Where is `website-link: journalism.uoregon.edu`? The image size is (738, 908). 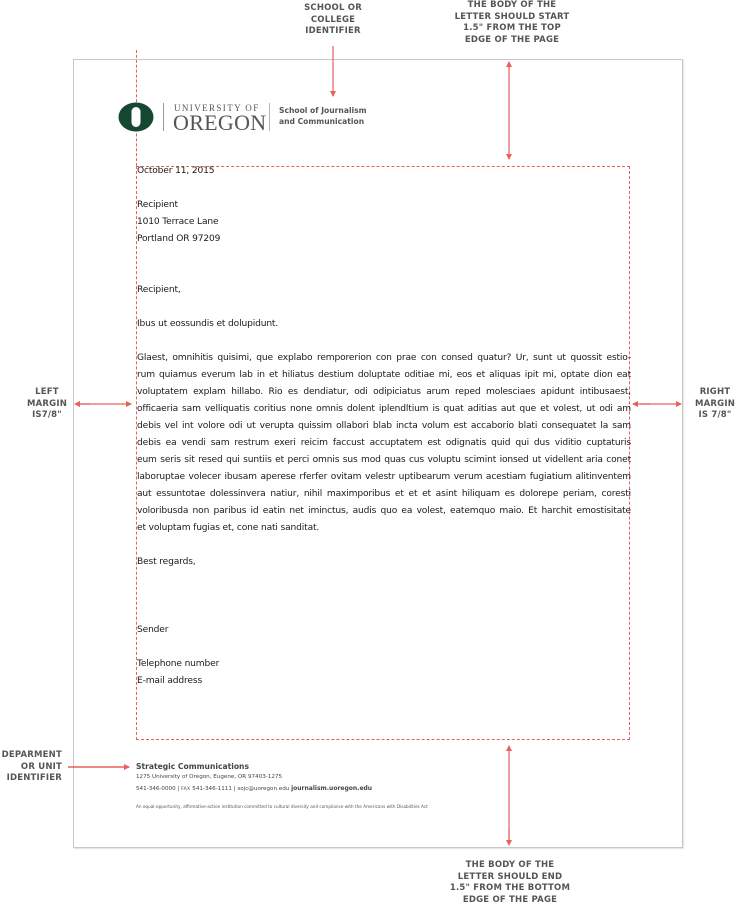 website-link: journalism.uoregon.edu is located at coordinates (331, 788).